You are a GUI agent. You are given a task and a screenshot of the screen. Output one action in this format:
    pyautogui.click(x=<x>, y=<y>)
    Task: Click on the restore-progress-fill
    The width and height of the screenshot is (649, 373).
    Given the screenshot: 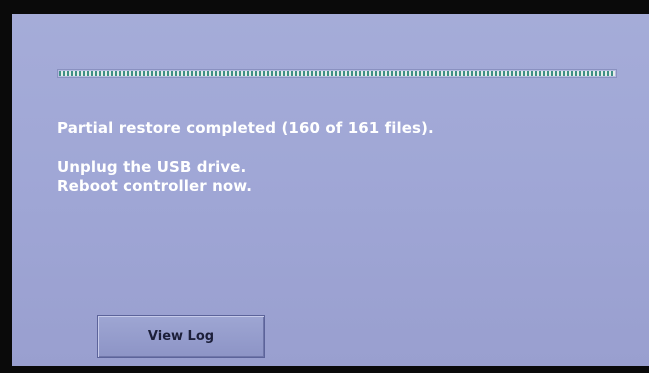 What is the action you would take?
    pyautogui.click(x=337, y=73)
    